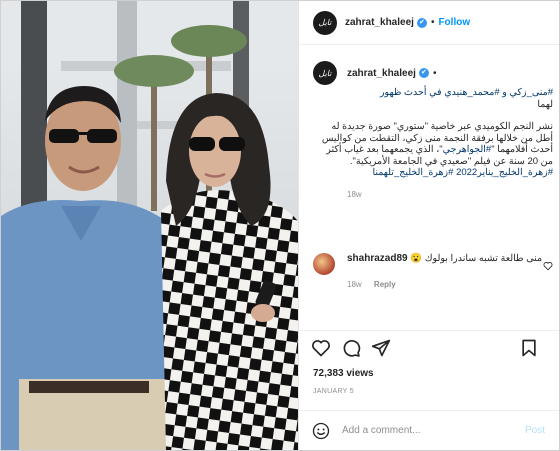  What do you see at coordinates (379, 22) in the screenshot?
I see `header-username: zahrat_khaleej` at bounding box center [379, 22].